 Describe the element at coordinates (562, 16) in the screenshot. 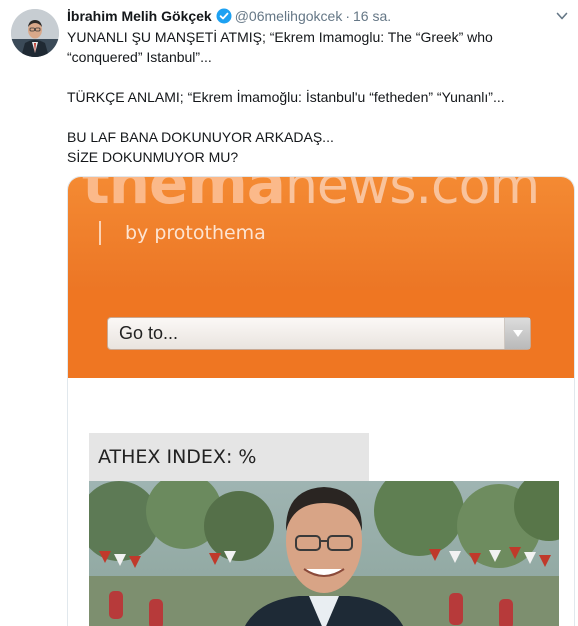

I see `chevron-down-icon` at that location.